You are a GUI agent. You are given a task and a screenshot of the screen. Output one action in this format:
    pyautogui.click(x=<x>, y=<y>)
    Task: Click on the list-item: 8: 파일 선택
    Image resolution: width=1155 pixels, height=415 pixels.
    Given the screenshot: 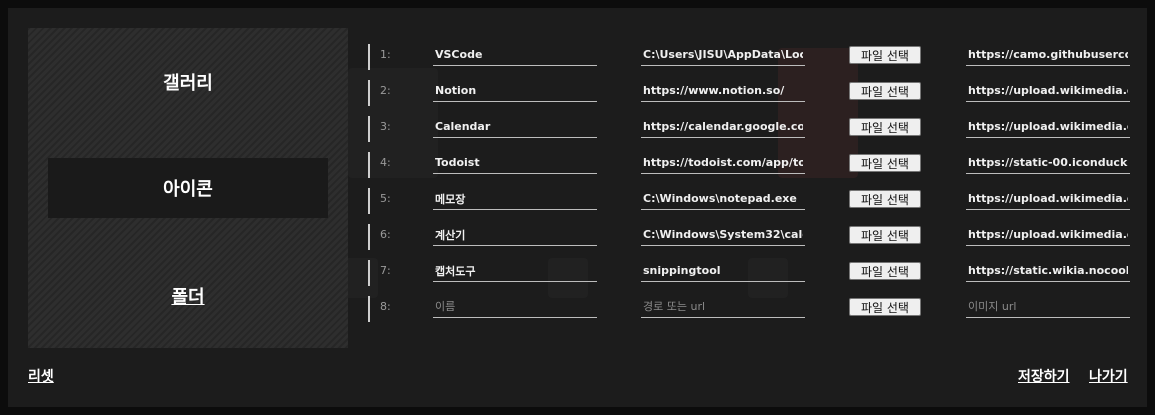 What is the action you would take?
    pyautogui.click(x=757, y=309)
    